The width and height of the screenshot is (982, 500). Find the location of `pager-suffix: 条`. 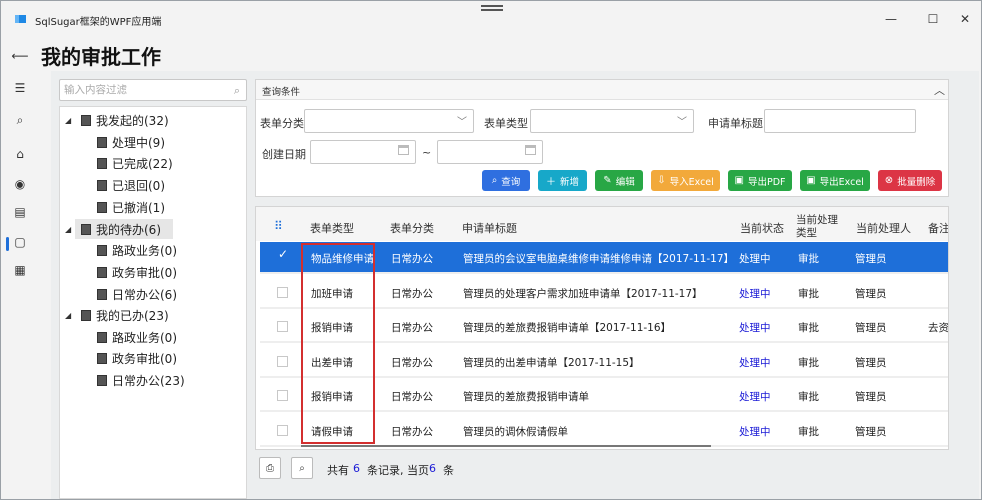

pager-suffix: 条 is located at coordinates (448, 470).